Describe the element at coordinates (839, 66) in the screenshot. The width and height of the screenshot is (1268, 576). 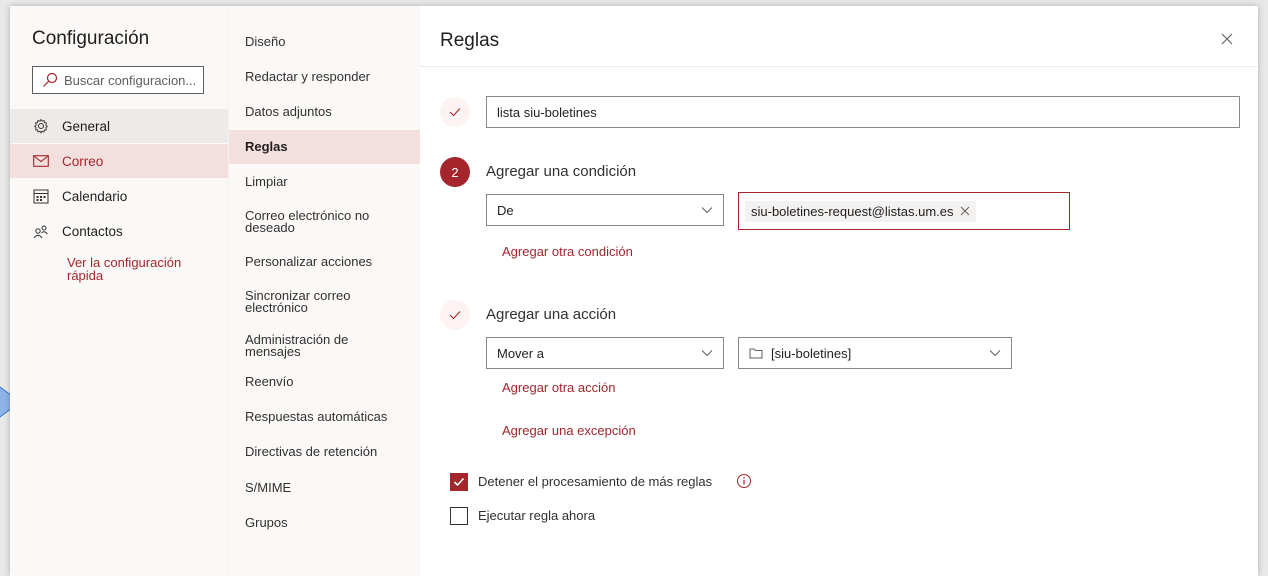
I see `divider` at that location.